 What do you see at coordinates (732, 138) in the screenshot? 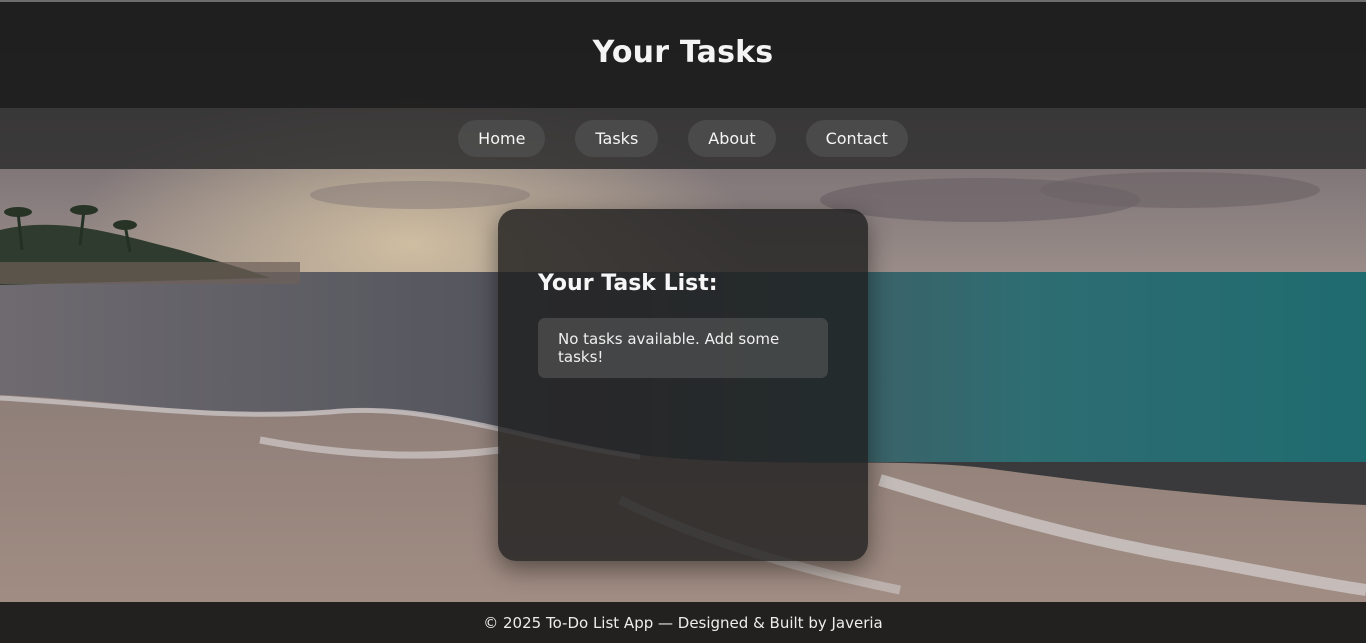
I see `nav-about-link: About` at bounding box center [732, 138].